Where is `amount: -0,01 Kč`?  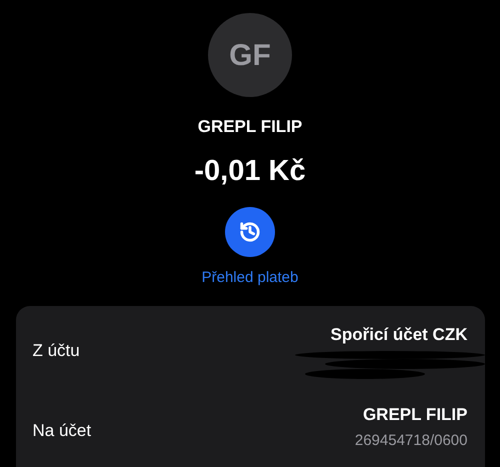
amount: -0,01 Kč is located at coordinates (250, 171).